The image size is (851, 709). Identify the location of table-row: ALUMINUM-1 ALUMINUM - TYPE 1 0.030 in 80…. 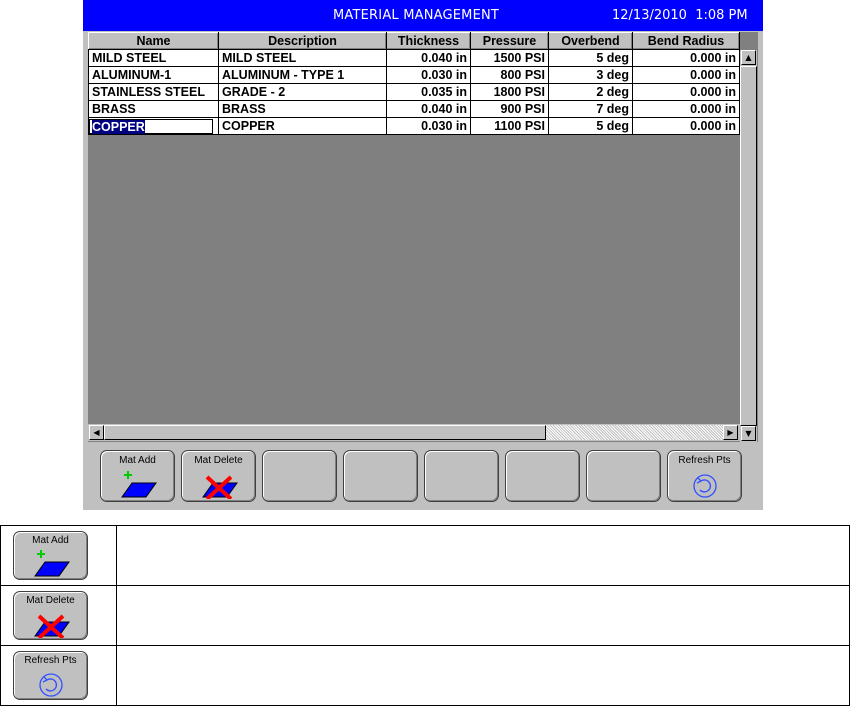
(414, 75).